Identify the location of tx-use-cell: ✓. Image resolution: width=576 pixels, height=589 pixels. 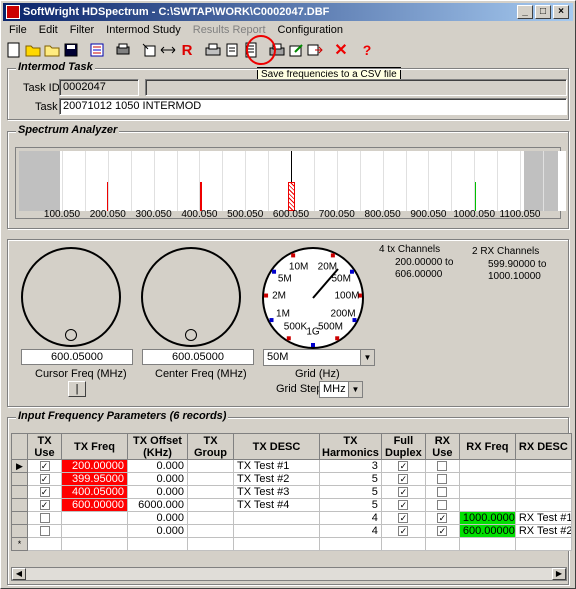
(44, 479).